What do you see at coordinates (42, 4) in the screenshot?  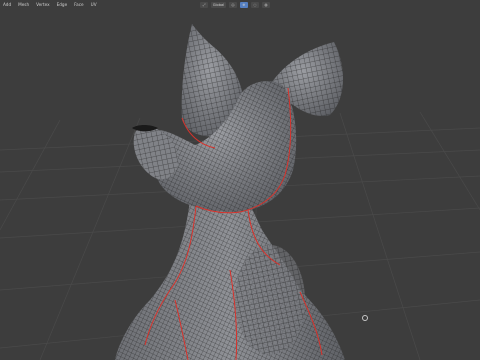 I see `menu-vertex: Vertex` at bounding box center [42, 4].